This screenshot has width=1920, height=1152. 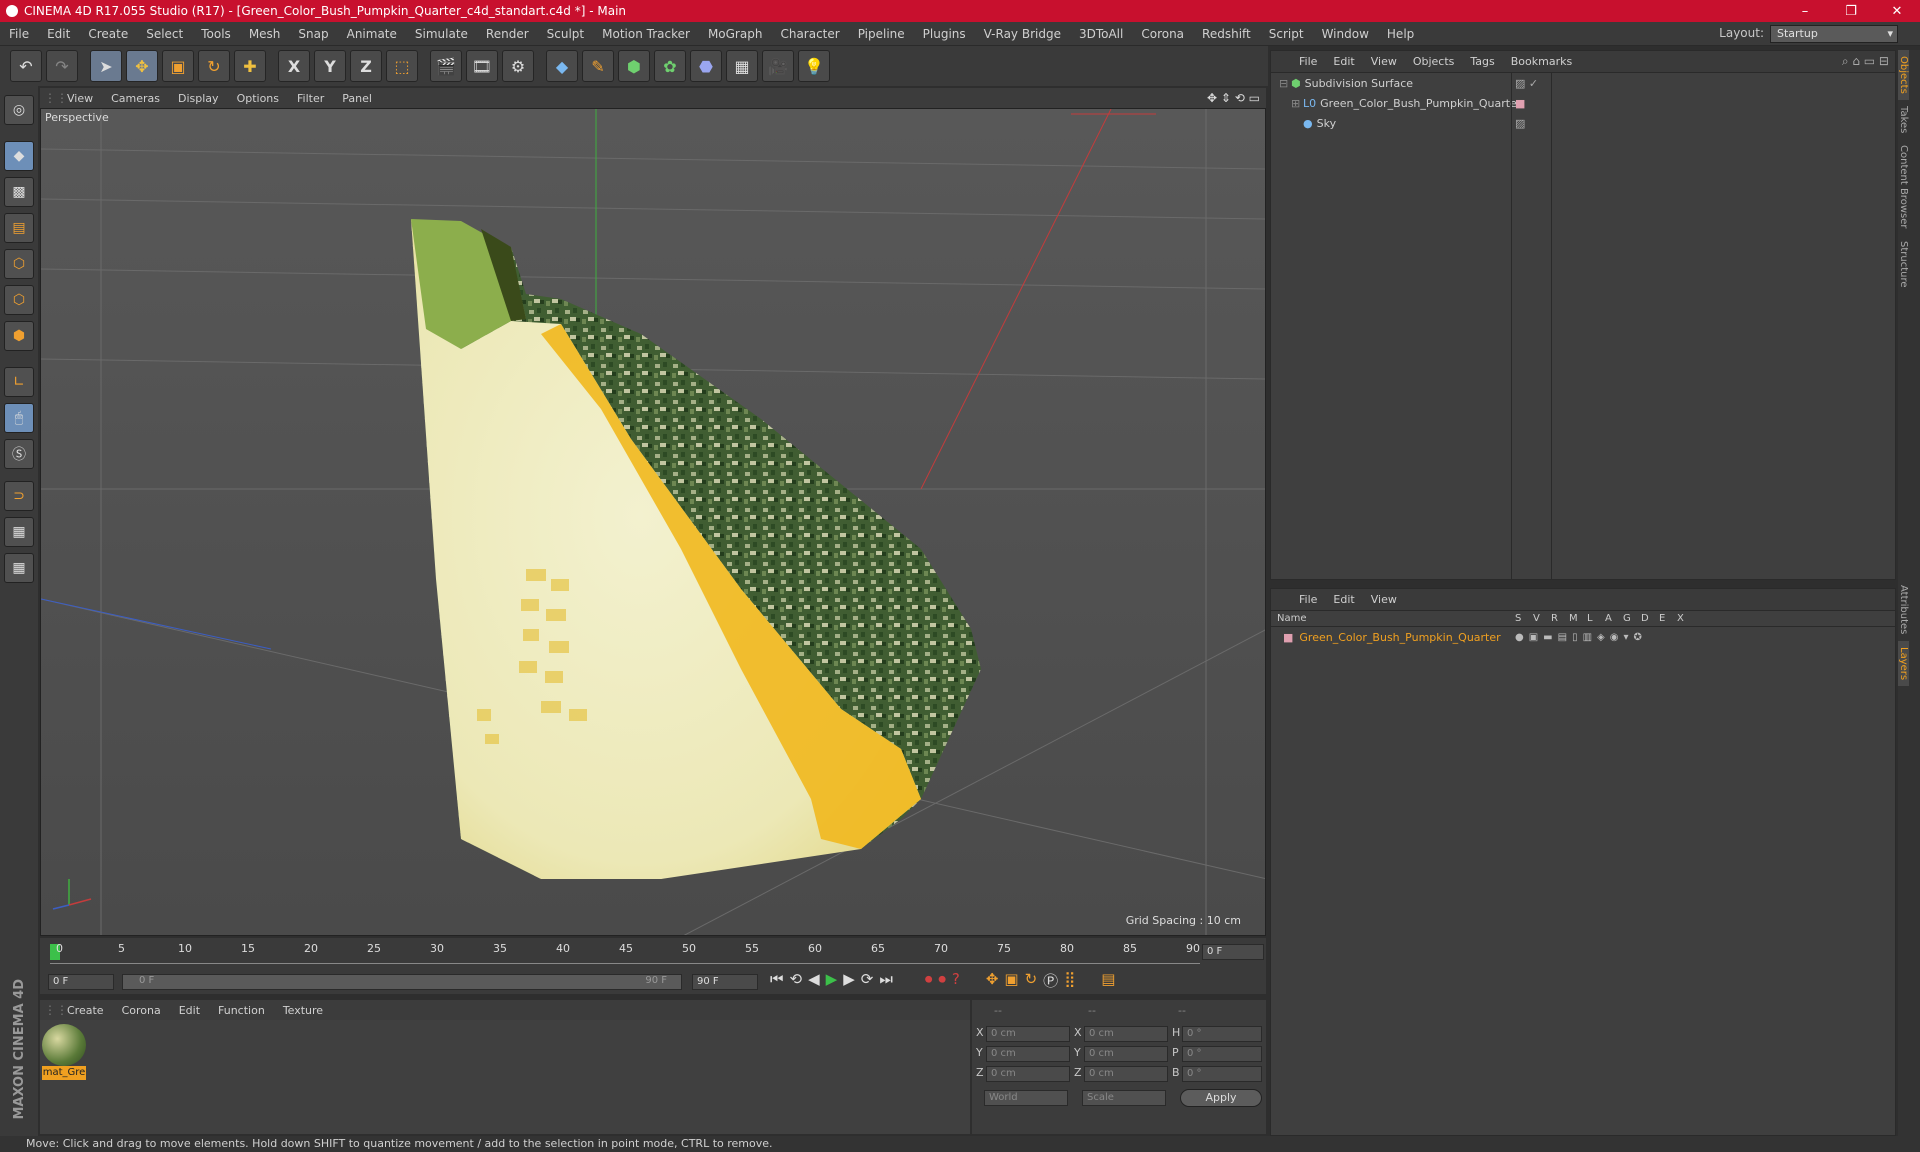 What do you see at coordinates (1805, 11) in the screenshot?
I see `minimize-button: –` at bounding box center [1805, 11].